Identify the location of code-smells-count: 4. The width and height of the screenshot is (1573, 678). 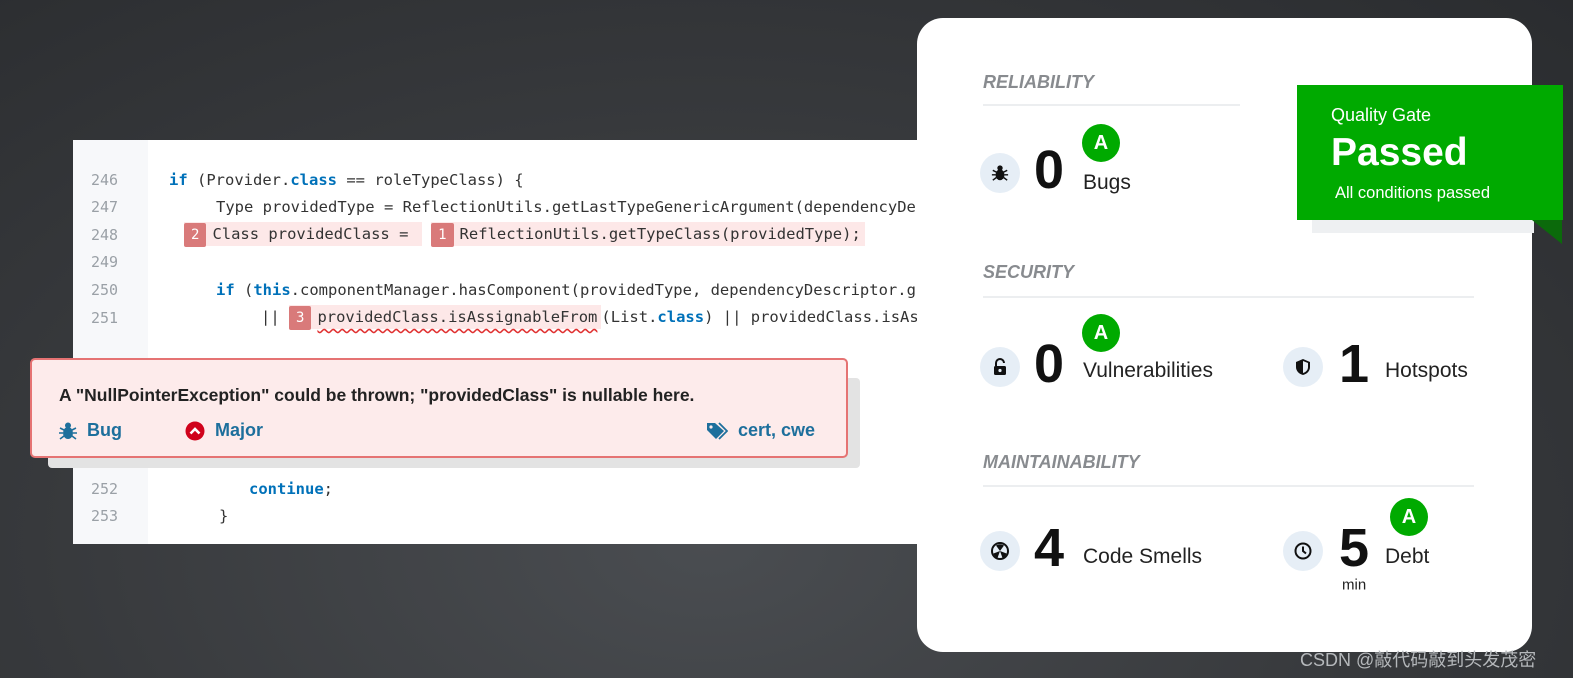
(1049, 548).